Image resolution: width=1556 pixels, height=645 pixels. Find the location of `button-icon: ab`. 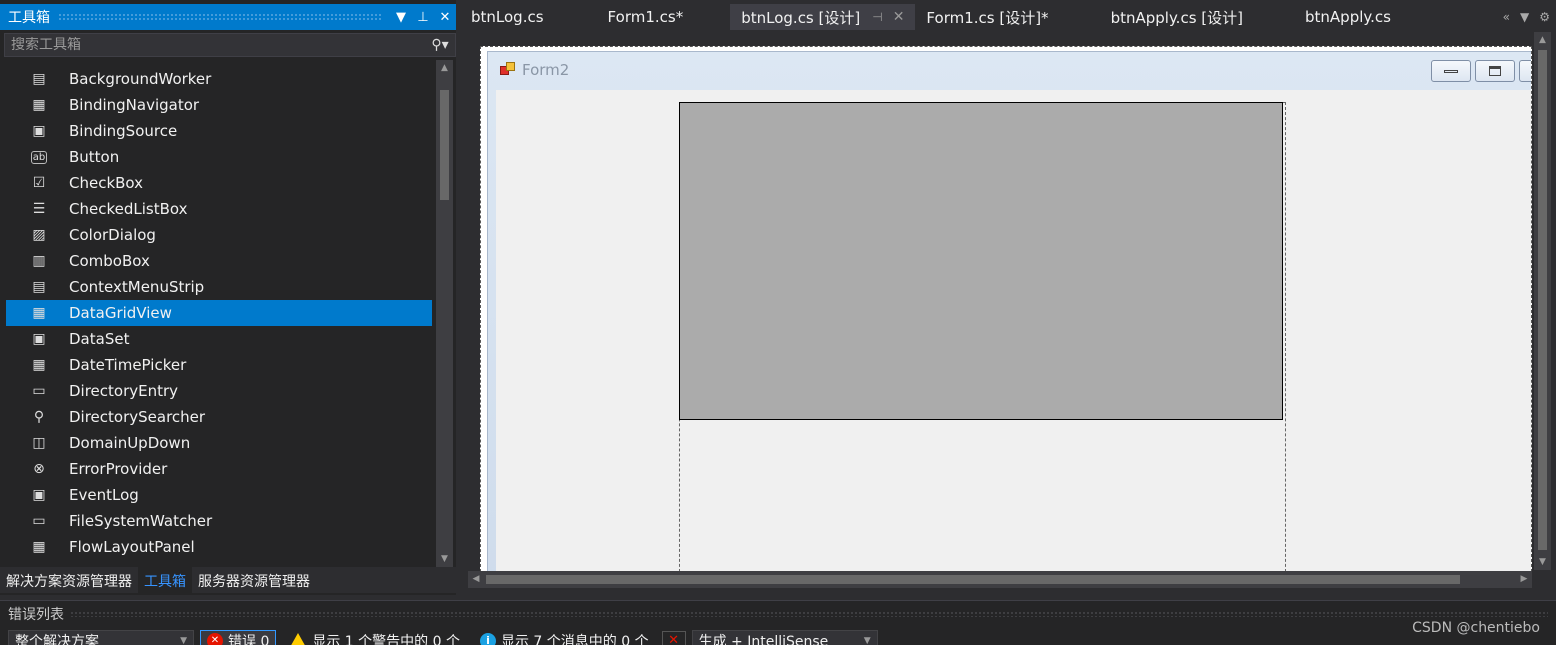

button-icon: ab is located at coordinates (39, 157).